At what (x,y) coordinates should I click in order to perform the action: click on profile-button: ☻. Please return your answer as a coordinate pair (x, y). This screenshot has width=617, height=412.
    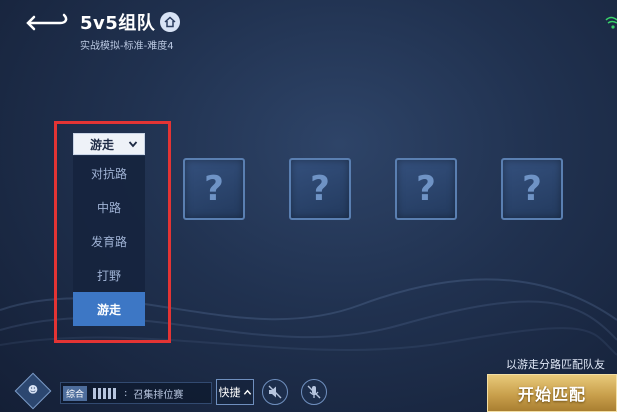
    Looking at the image, I should click on (33, 391).